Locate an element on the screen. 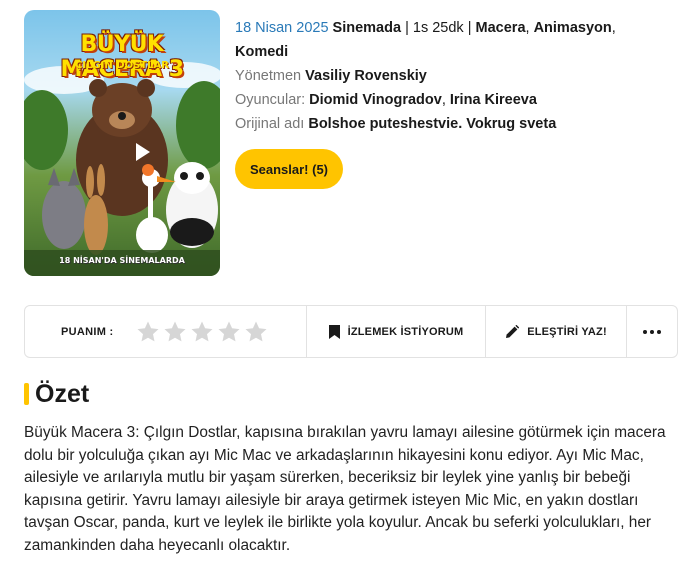 This screenshot has height=584, width=687. release-date: 18 Nisan 2025 is located at coordinates (282, 28).